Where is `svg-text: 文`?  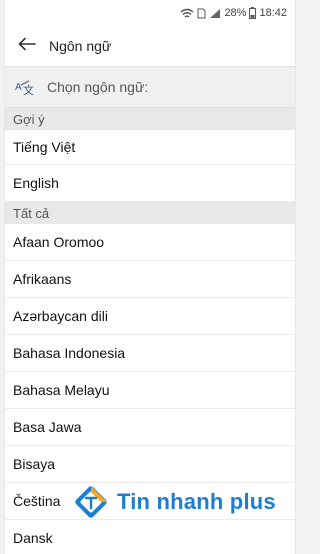
svg-text: 文 is located at coordinates (28, 89).